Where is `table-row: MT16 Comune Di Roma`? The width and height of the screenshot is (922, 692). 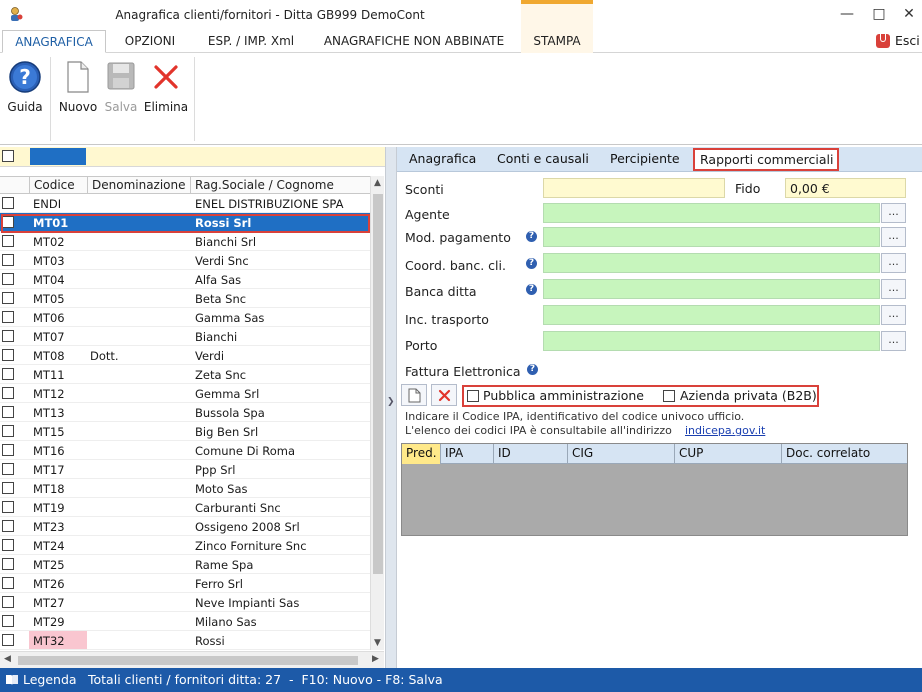
table-row: MT16 Comune Di Roma is located at coordinates (185, 450).